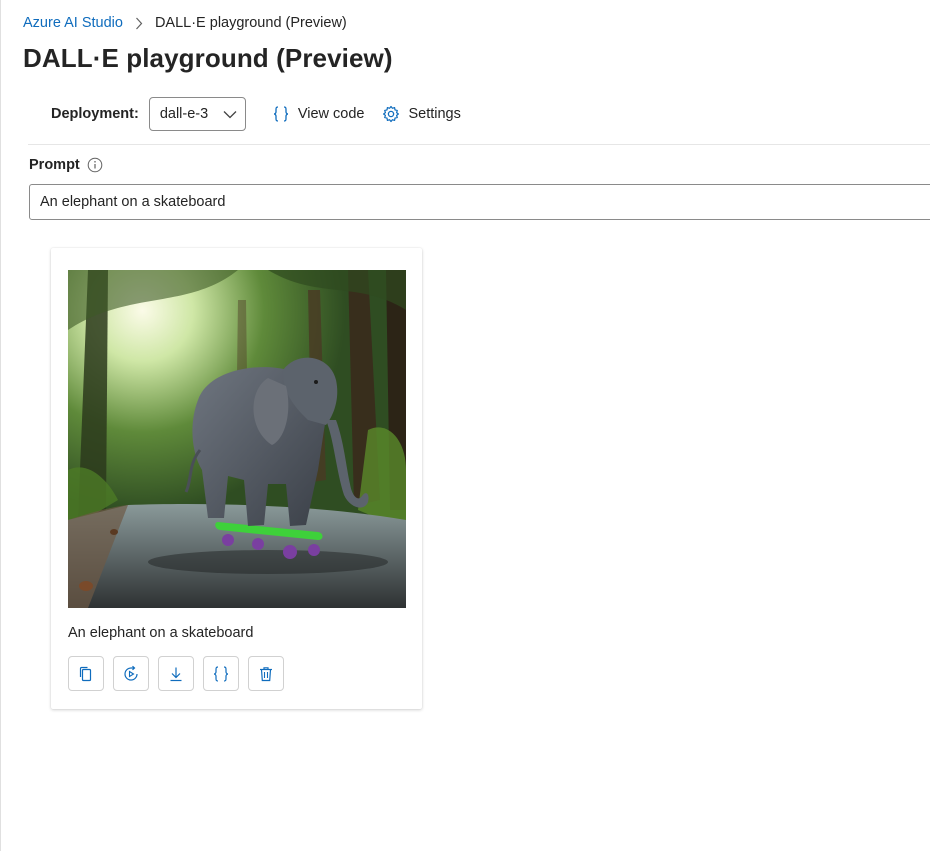  What do you see at coordinates (391, 114) in the screenshot?
I see `gear-icon` at bounding box center [391, 114].